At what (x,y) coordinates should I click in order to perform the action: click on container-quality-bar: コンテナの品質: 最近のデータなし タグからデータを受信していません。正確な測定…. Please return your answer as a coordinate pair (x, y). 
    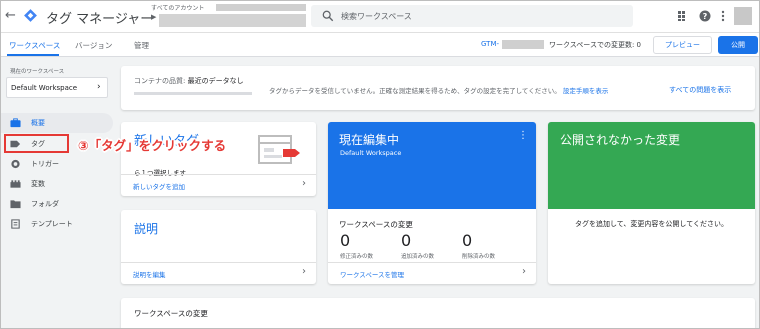
    Looking at the image, I should click on (438, 88).